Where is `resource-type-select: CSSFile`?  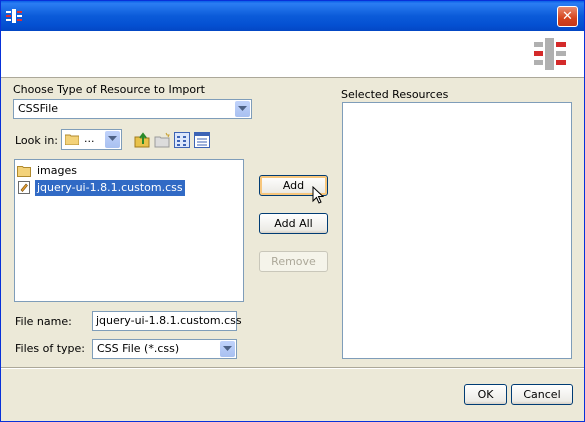
resource-type-select: CSSFile is located at coordinates (132, 109).